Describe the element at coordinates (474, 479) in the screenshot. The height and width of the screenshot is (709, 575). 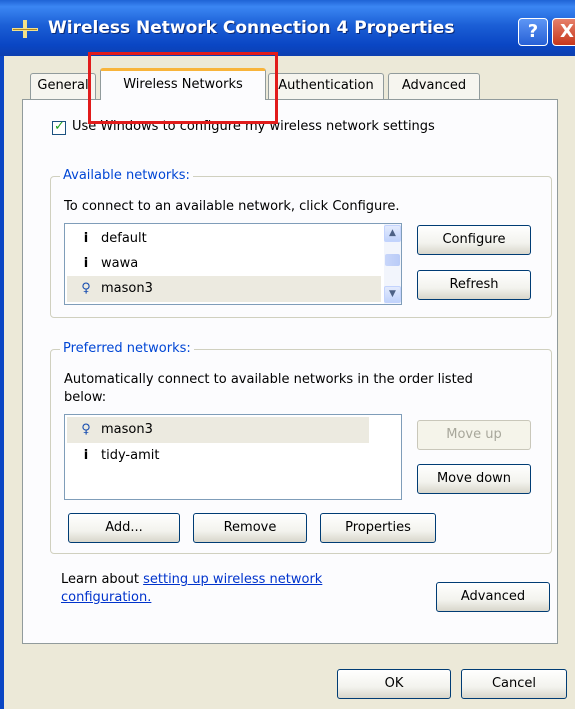
I see `move-down-button: Move down` at that location.